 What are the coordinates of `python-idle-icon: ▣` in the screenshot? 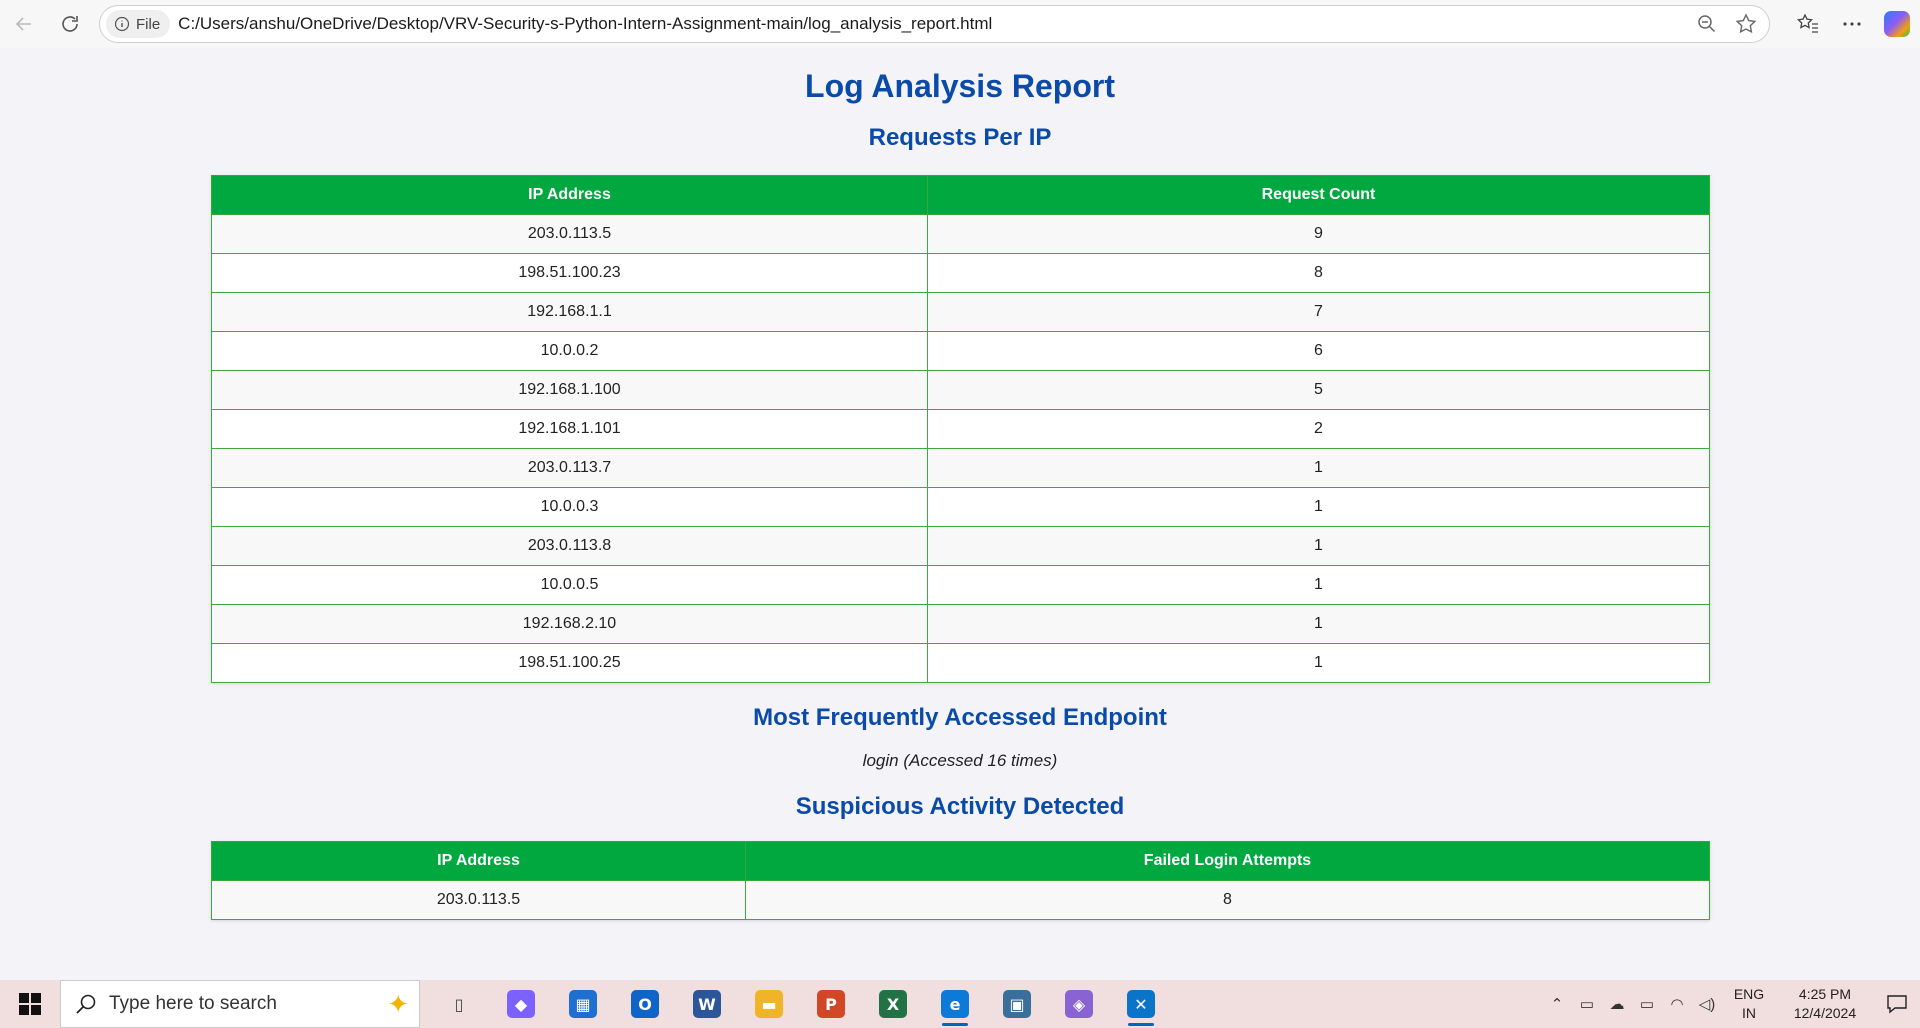 It's located at (1017, 1004).